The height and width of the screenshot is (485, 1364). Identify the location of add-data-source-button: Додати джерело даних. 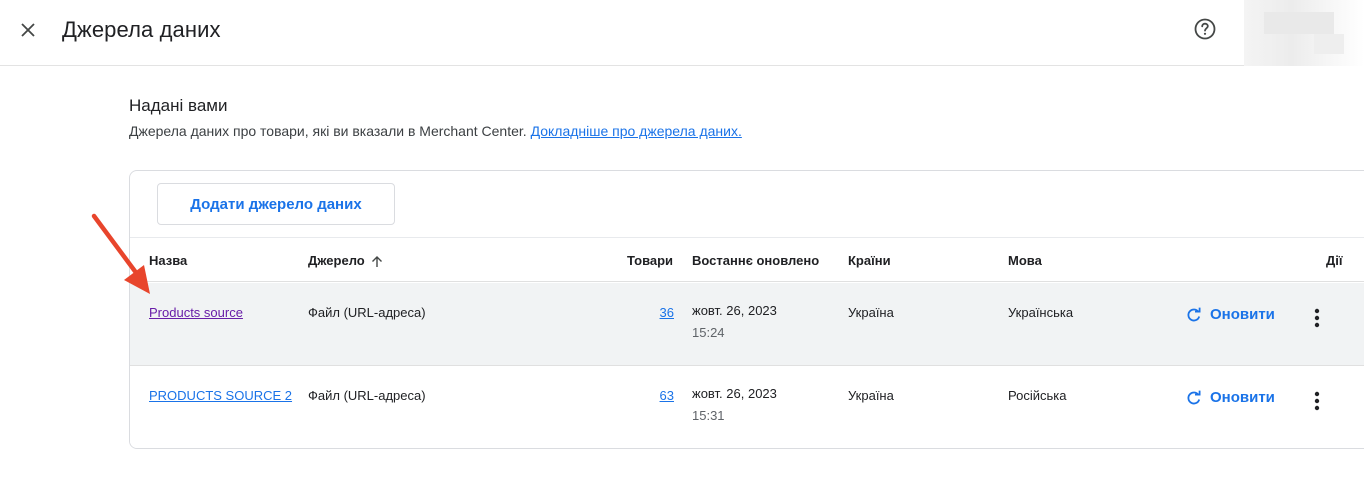
(276, 204).